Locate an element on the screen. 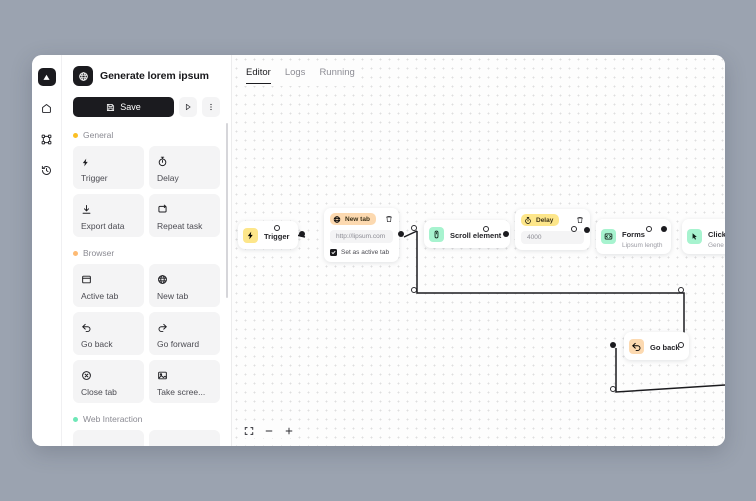  block-group-title: Browser is located at coordinates (146, 253).